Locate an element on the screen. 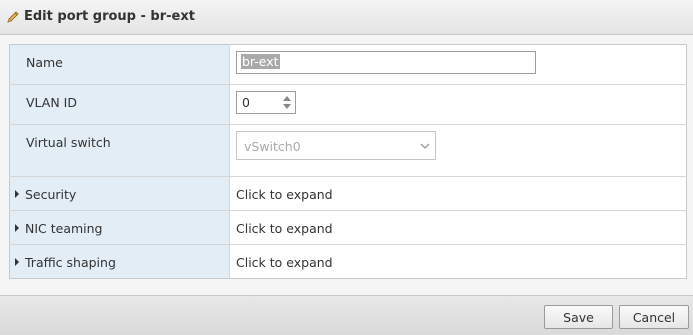  nic-teaming-label: NIC teaming is located at coordinates (64, 228).